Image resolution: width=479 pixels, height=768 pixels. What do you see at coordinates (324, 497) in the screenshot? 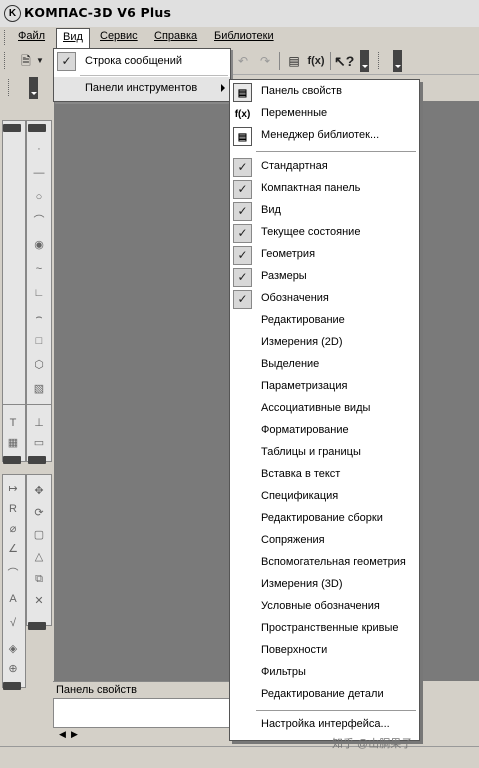
I see `toolbar-toggle-item: Спецификация` at bounding box center [324, 497].